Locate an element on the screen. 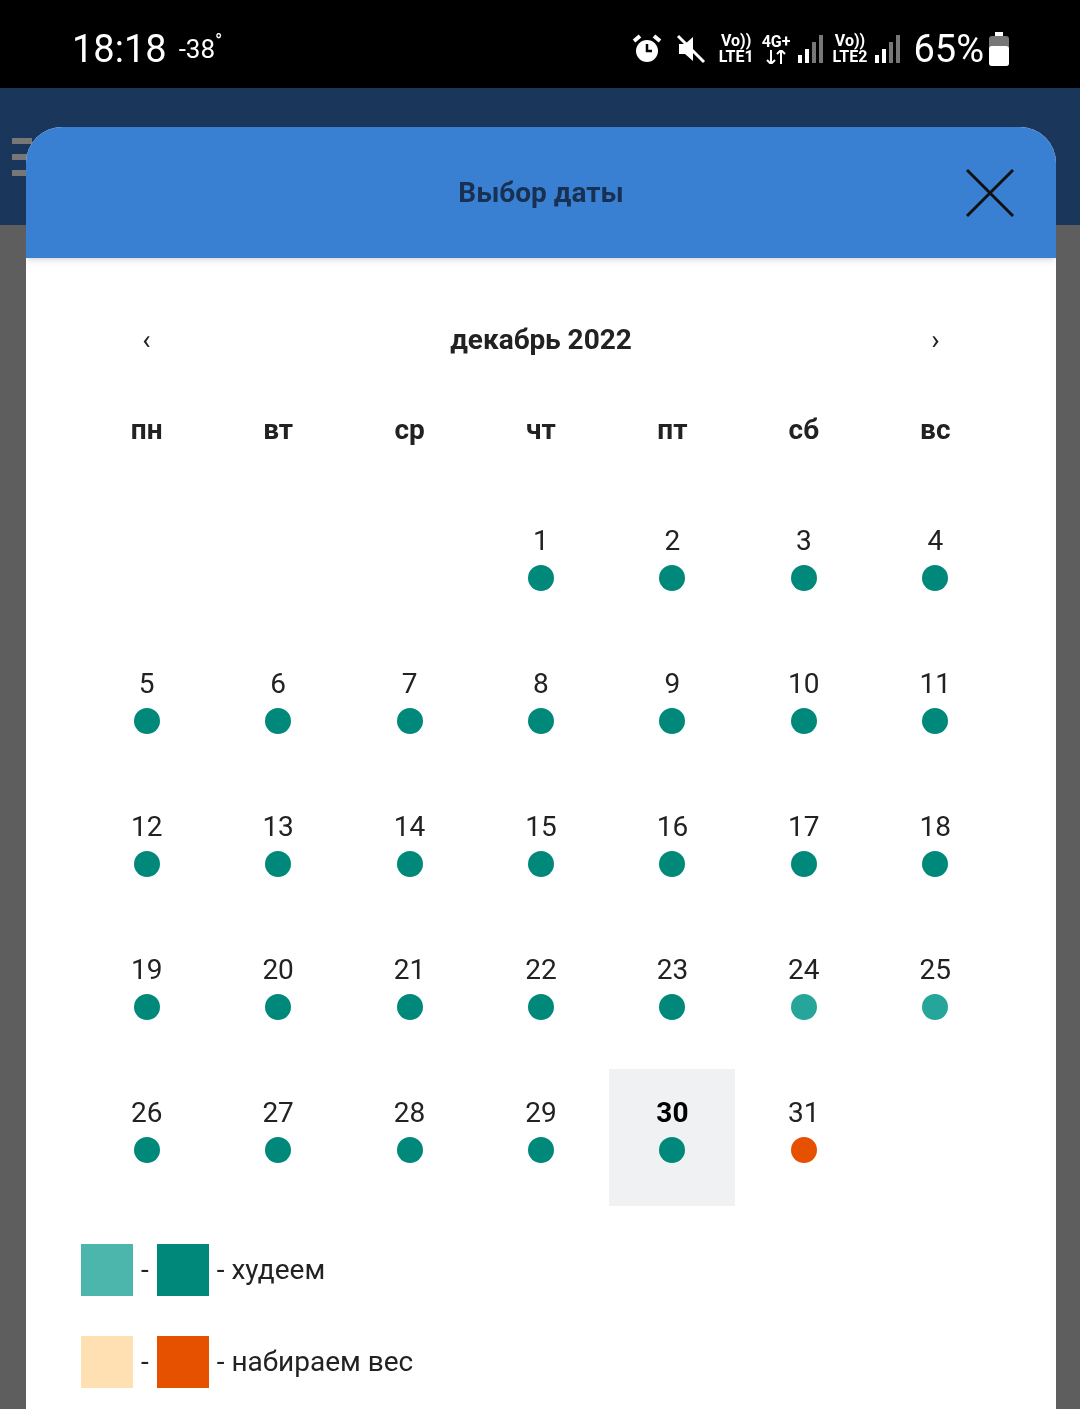 The height and width of the screenshot is (1409, 1080). day-cell: 19 is located at coordinates (146, 994).